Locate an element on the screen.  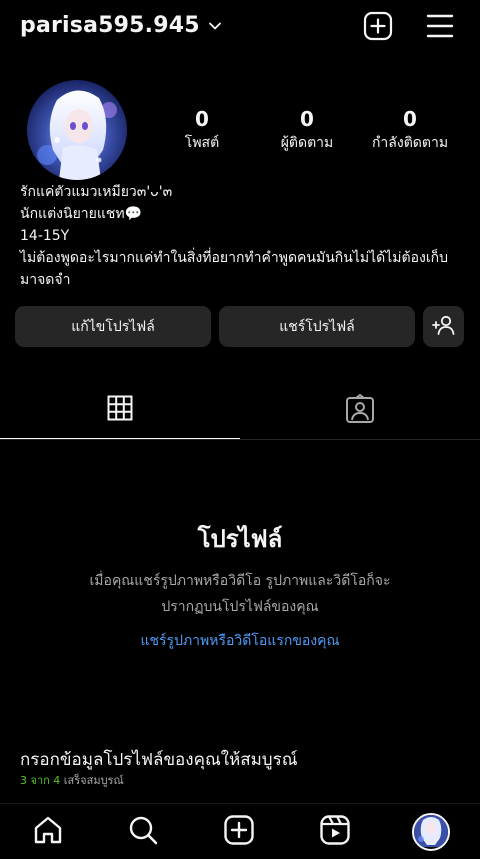
complete-profile-progress: 3 จาก 4 เสร็จสมบูรณ์ is located at coordinates (159, 781).